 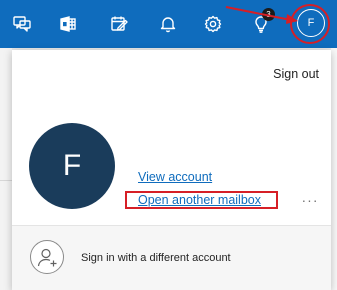 I want to click on sign-out-link: Sign out, so click(x=296, y=74).